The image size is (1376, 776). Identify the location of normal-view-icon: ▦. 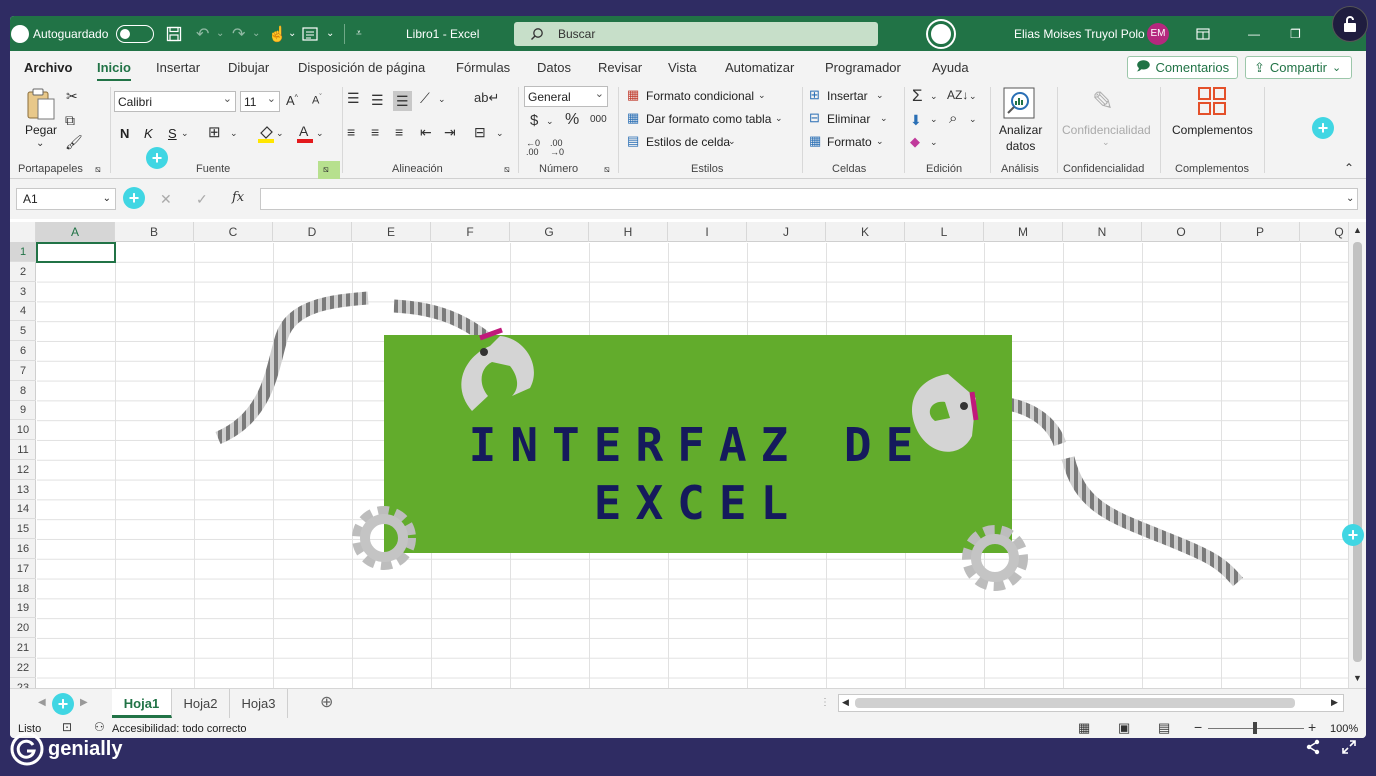
(1084, 727).